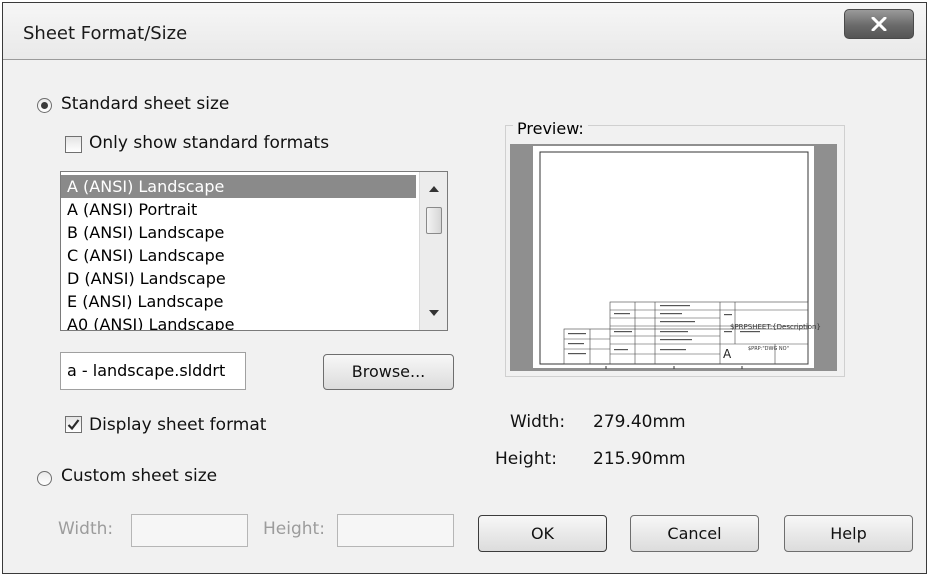 The image size is (929, 576). What do you see at coordinates (768, 349) in the screenshot?
I see `preview-dwg-text: $PRP:"DWG NO"` at bounding box center [768, 349].